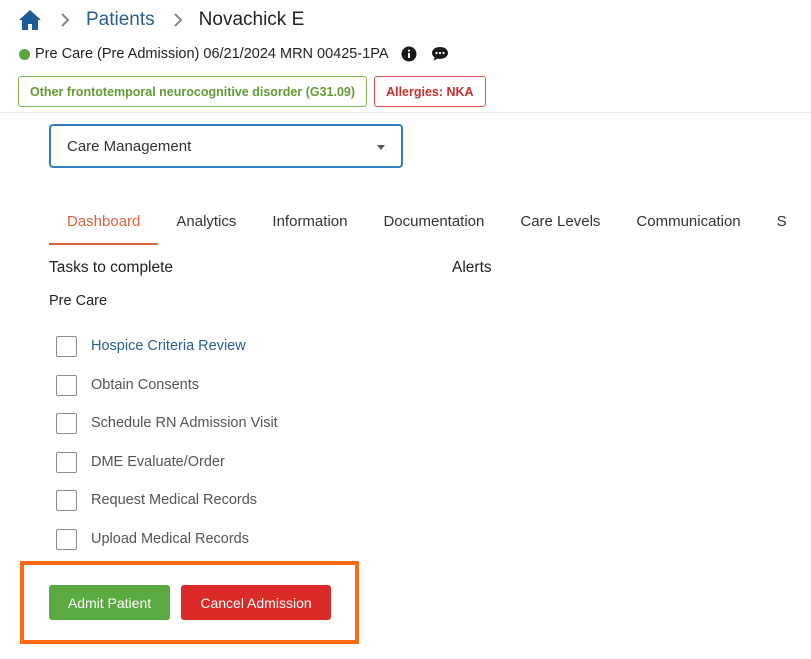  What do you see at coordinates (111, 267) in the screenshot?
I see `tasks-heading: Tasks to complete` at bounding box center [111, 267].